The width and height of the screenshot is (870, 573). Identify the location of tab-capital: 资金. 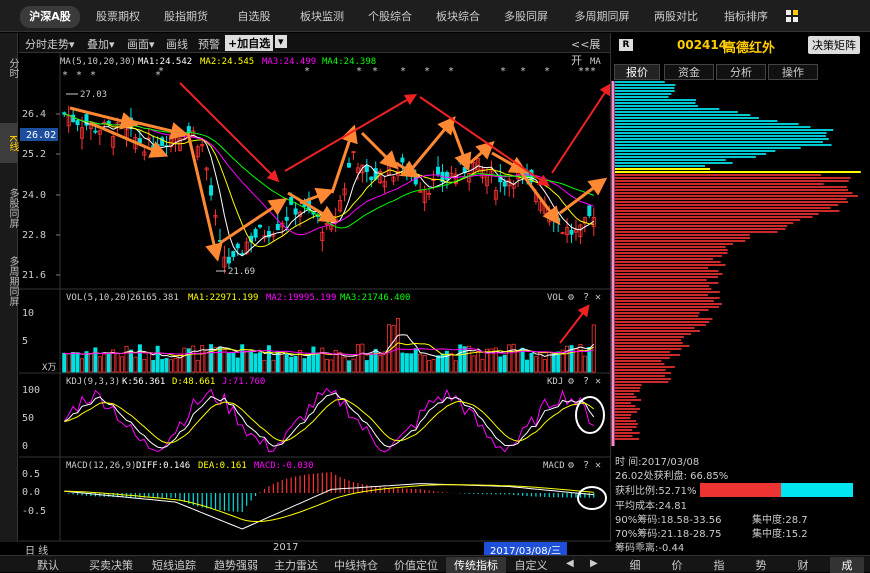
(689, 72).